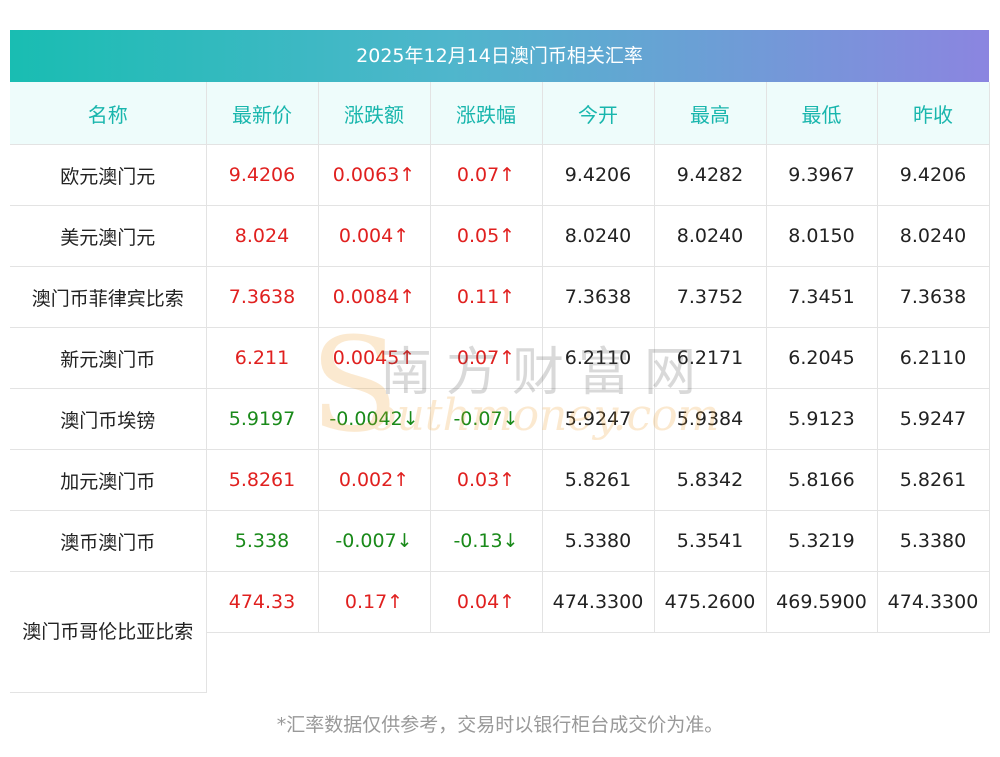 The image size is (1000, 757). Describe the element at coordinates (933, 113) in the screenshot. I see `col-header-prev: 昨收` at that location.